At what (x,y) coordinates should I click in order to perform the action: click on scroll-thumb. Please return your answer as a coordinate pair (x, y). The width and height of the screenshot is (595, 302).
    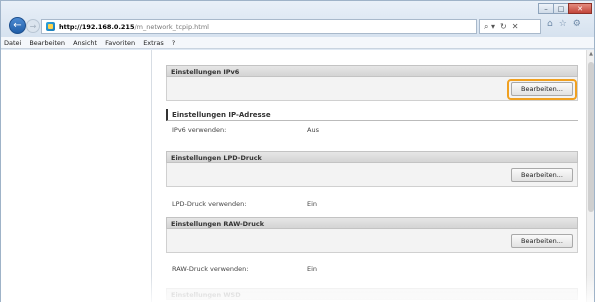
    Looking at the image, I should click on (591, 137).